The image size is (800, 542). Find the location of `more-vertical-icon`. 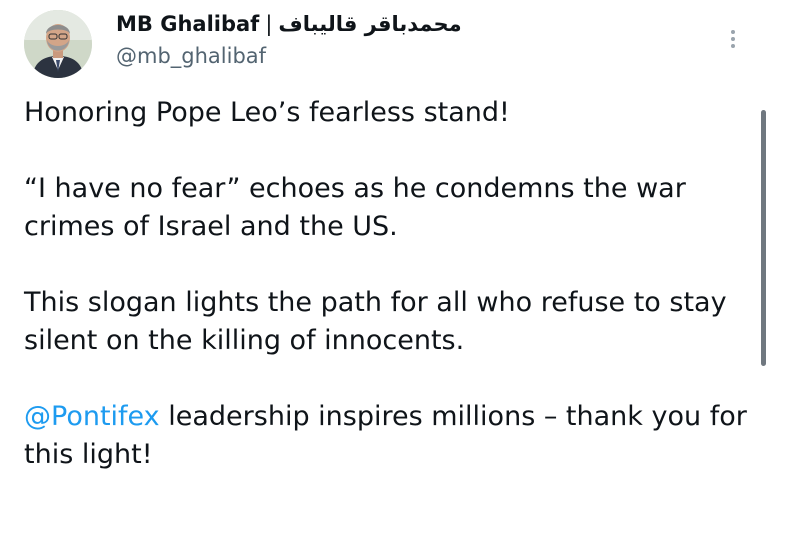

more-vertical-icon is located at coordinates (733, 32).